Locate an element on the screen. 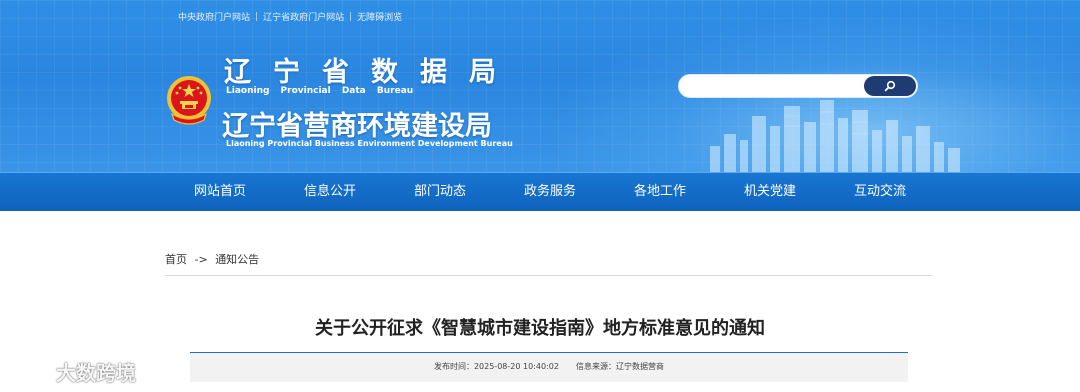 This screenshot has width=1080, height=392. search-icon is located at coordinates (890, 86).